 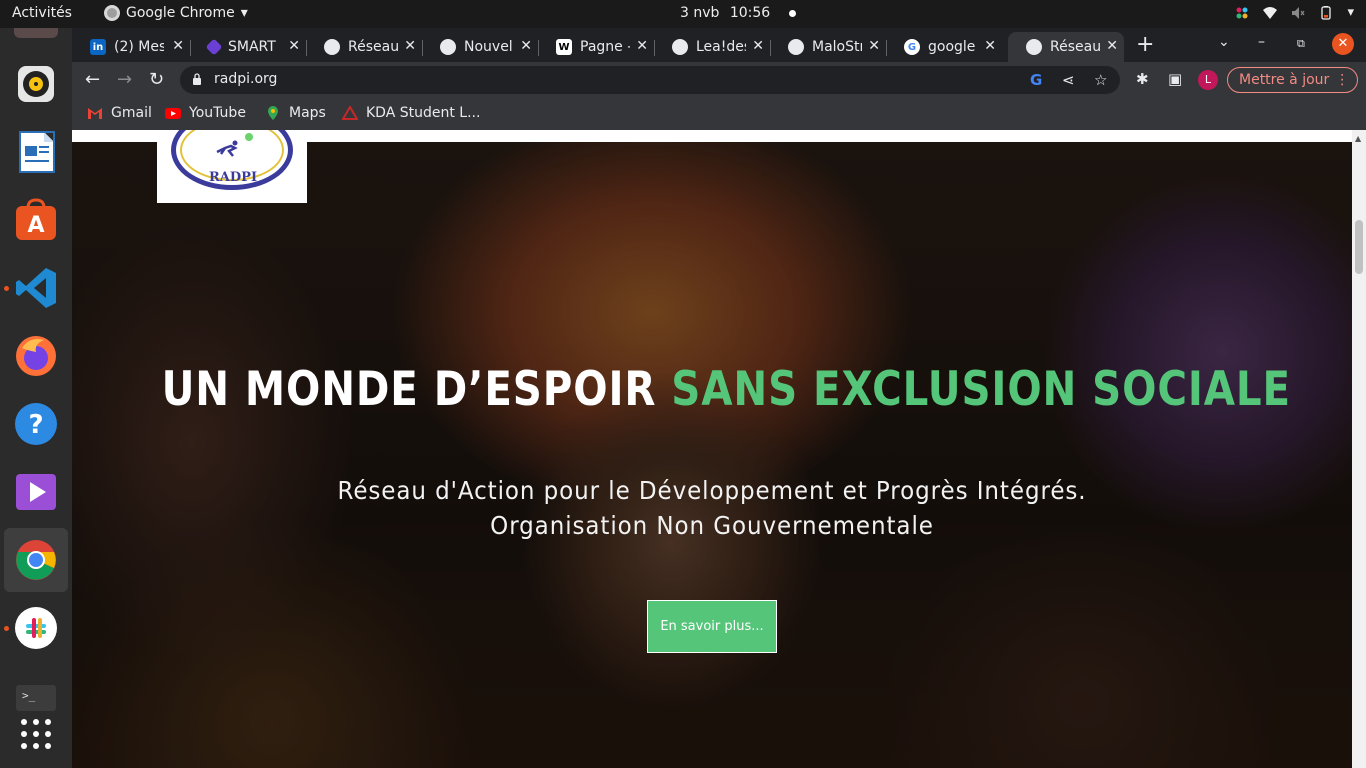 What do you see at coordinates (36, 220) in the screenshot?
I see `ubuntu-software-icon: A` at bounding box center [36, 220].